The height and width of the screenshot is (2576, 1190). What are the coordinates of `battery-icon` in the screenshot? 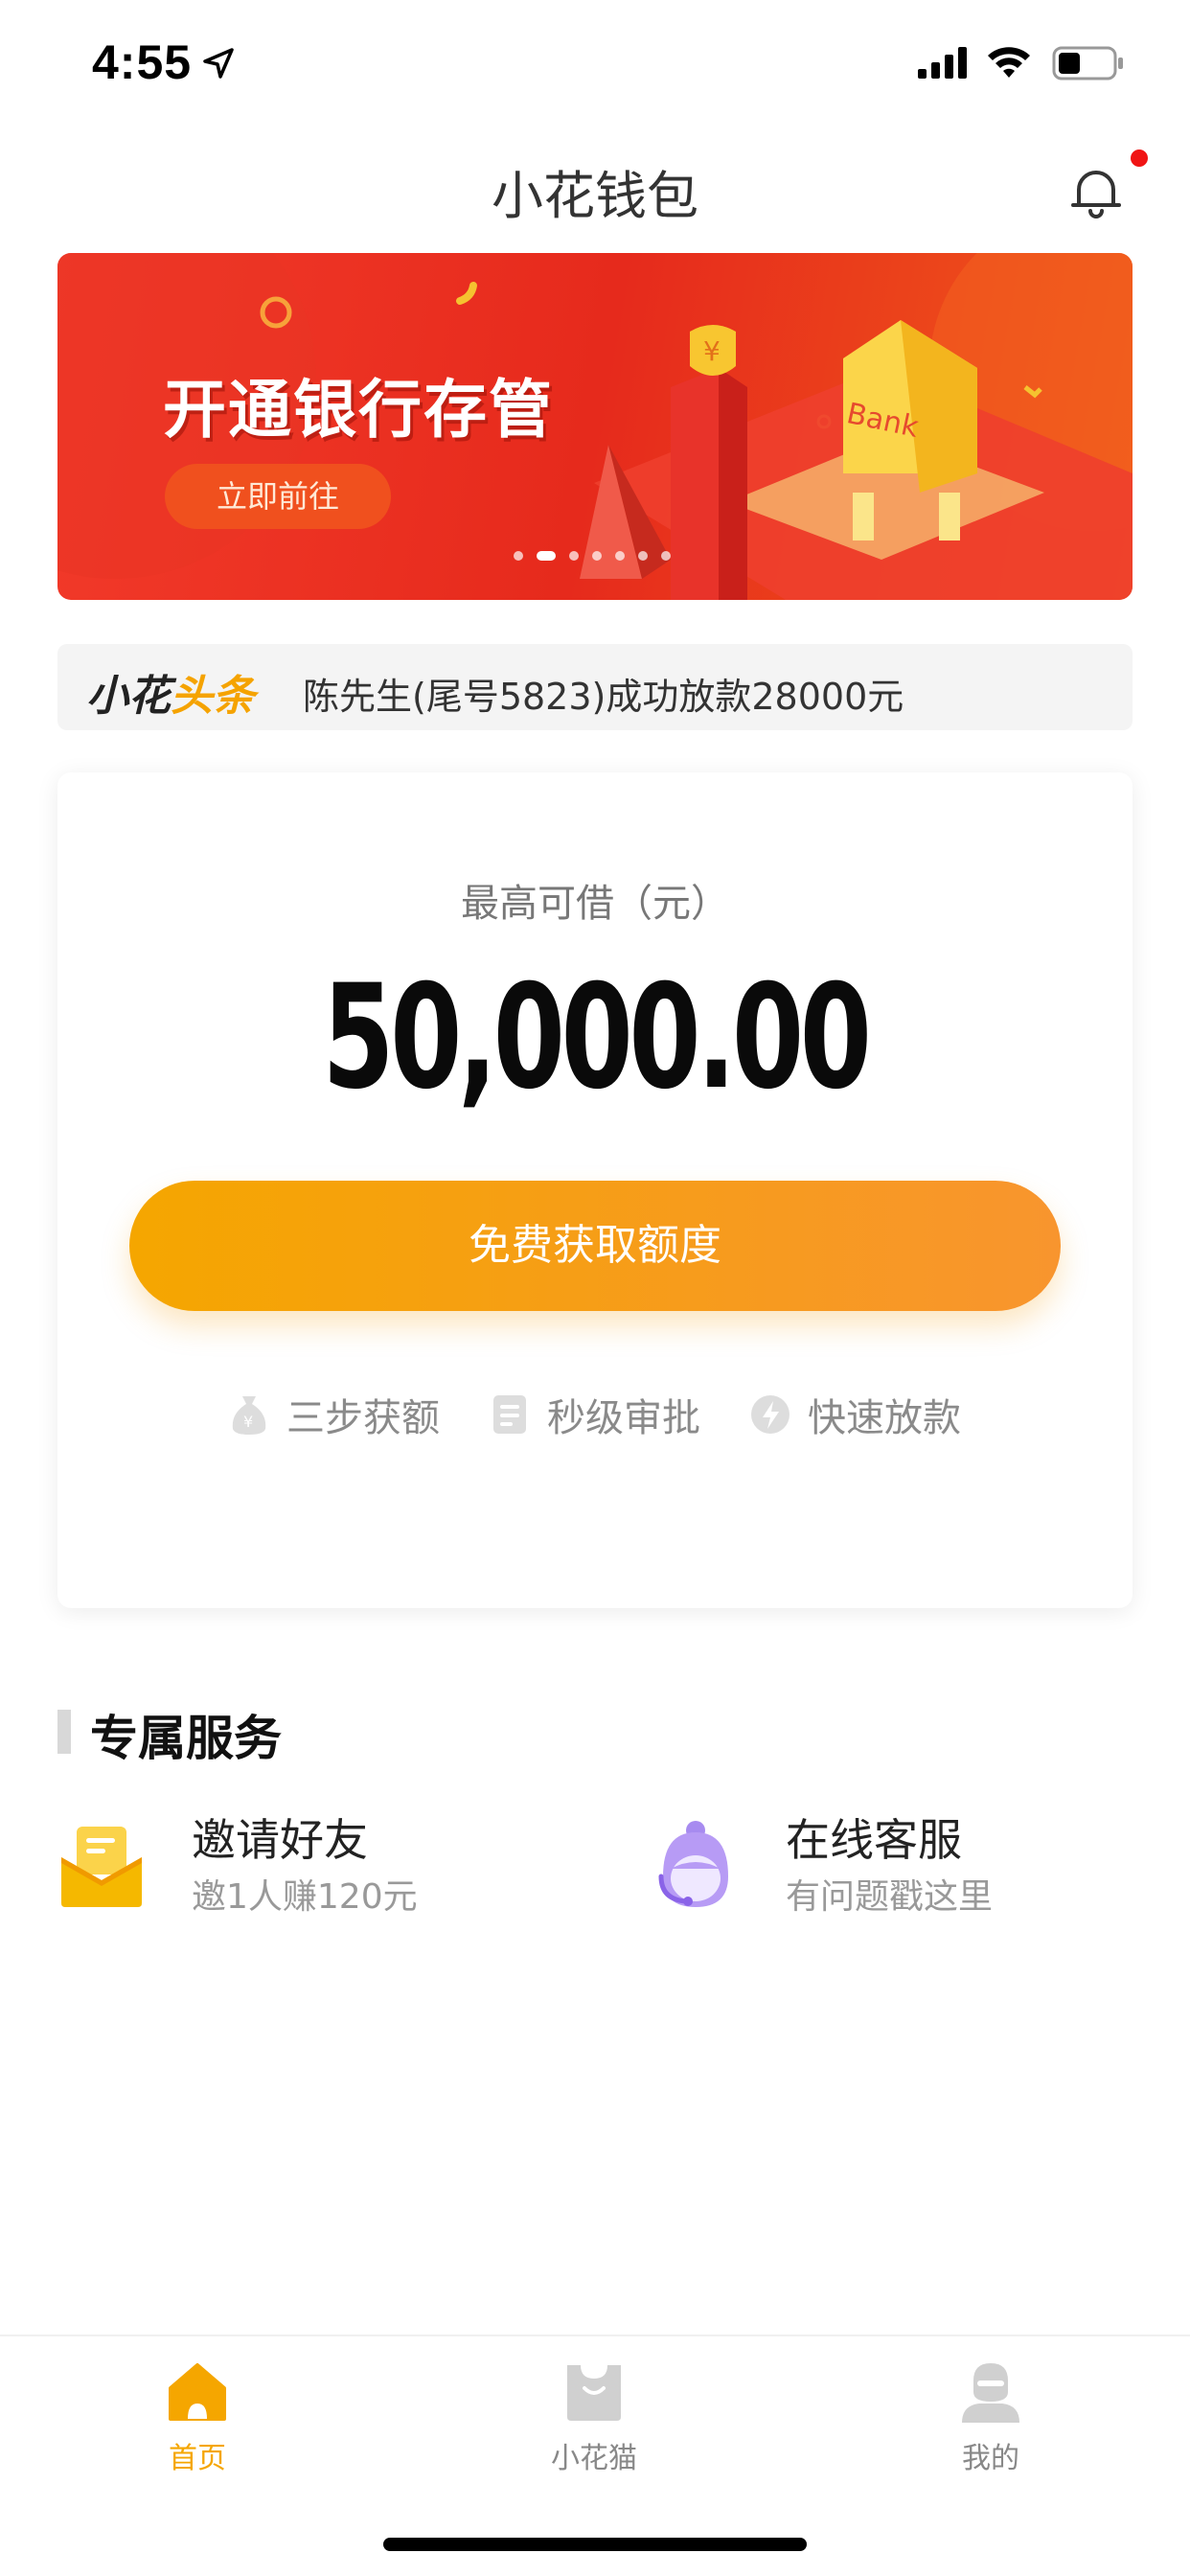 It's located at (1088, 63).